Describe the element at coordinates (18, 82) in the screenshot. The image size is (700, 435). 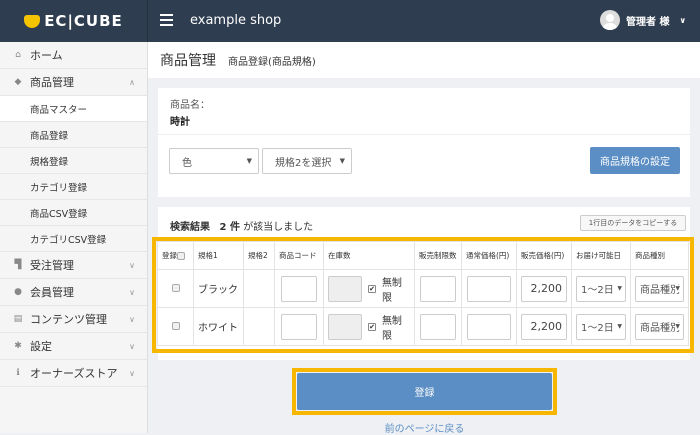
I see `tag-icon: ◆` at that location.